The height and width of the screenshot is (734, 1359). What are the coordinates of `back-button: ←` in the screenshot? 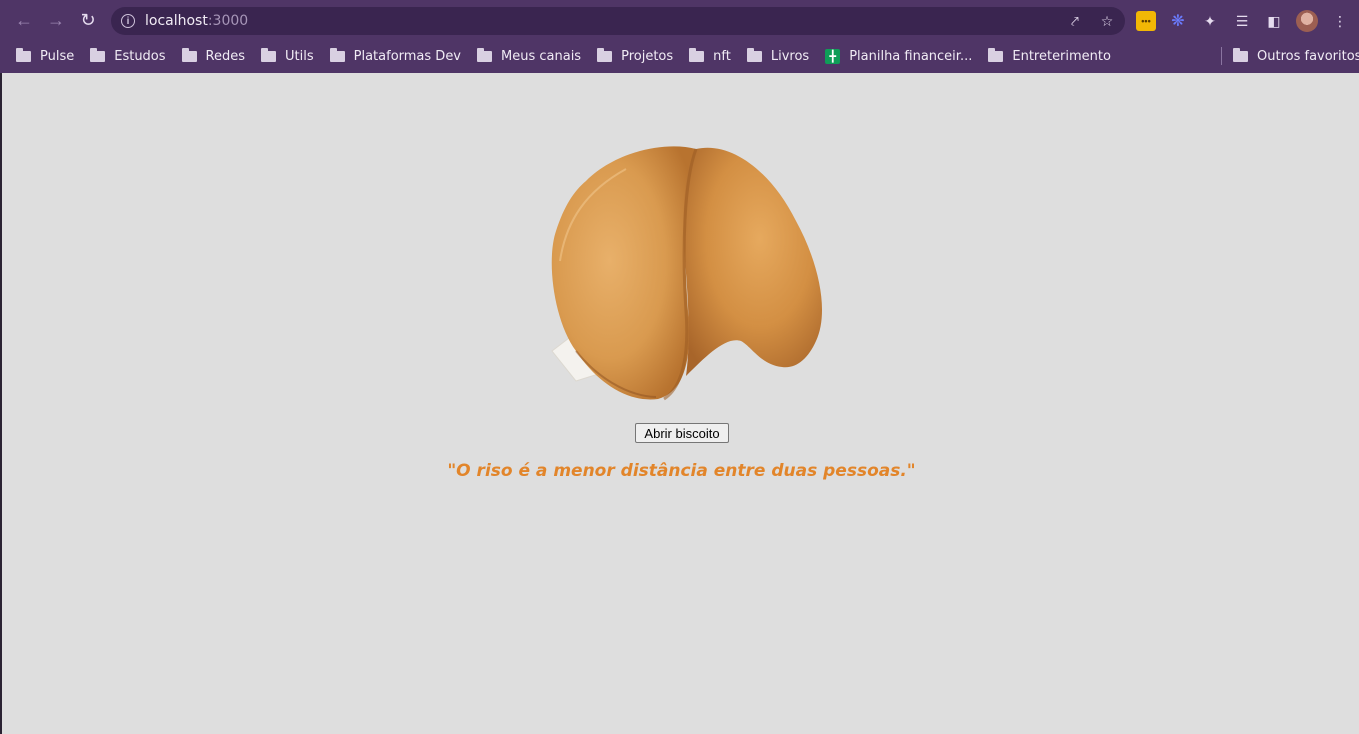 It's located at (24, 20).